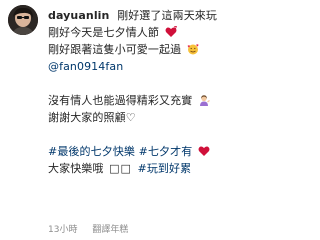 The height and width of the screenshot is (240, 320). Describe the element at coordinates (193, 49) in the screenshot. I see `smiling-face-hearts-emoji` at that location.